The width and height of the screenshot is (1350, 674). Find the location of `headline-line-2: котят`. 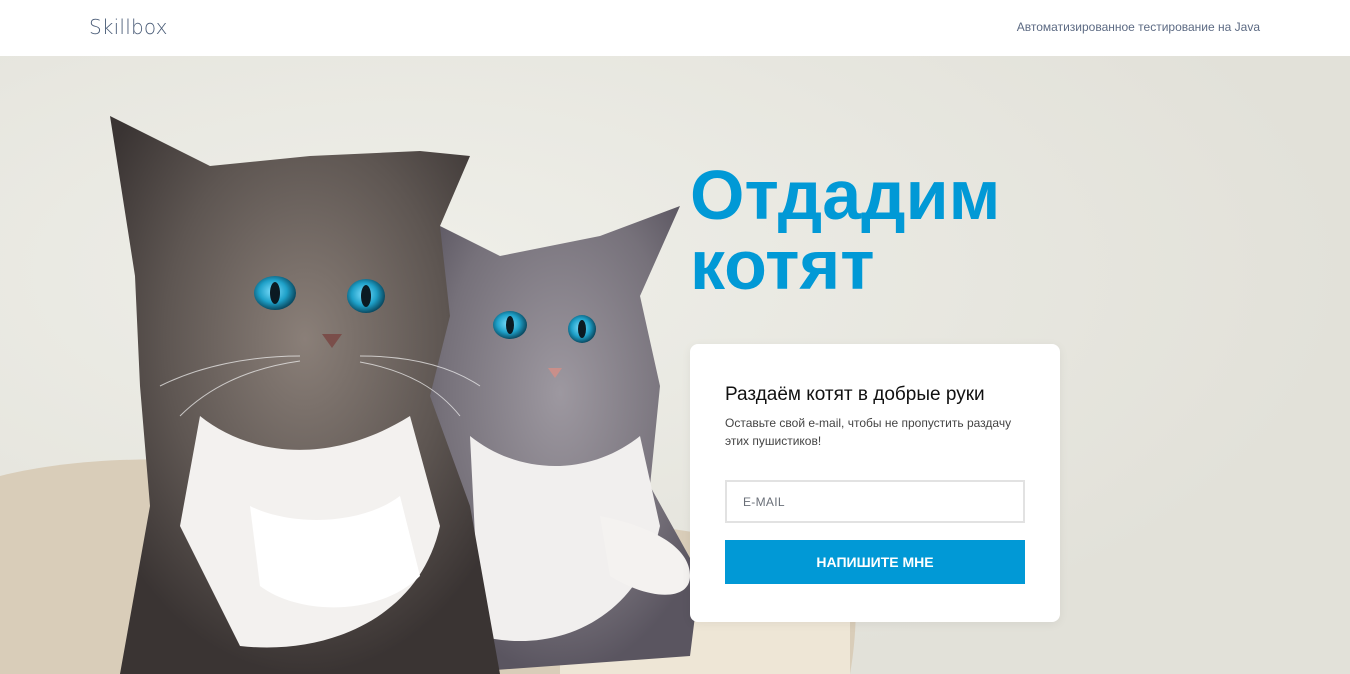

headline-line-2: котят is located at coordinates (782, 265).